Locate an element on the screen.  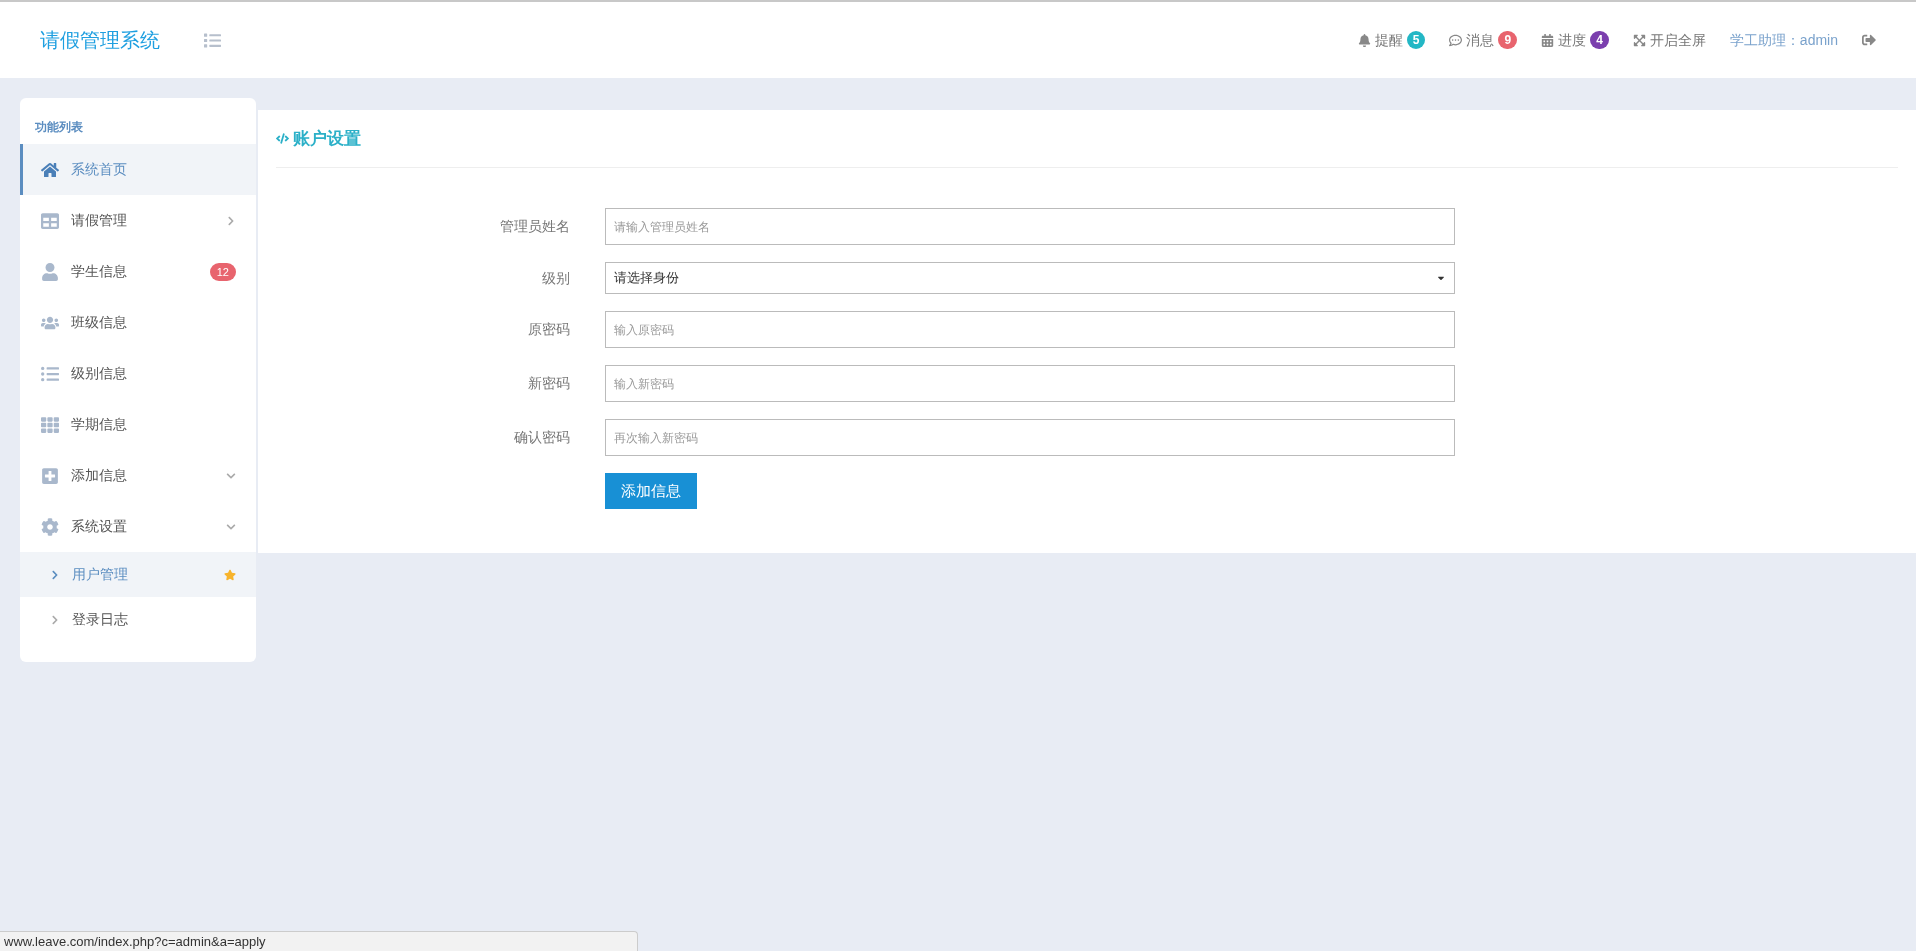
sidebar-item: 学生信息 12 is located at coordinates (138, 271).